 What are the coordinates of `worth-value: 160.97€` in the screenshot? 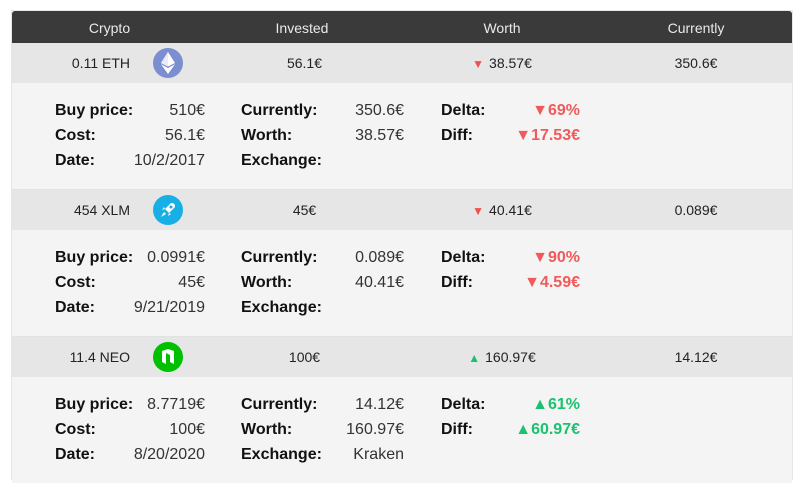 It's located at (510, 357).